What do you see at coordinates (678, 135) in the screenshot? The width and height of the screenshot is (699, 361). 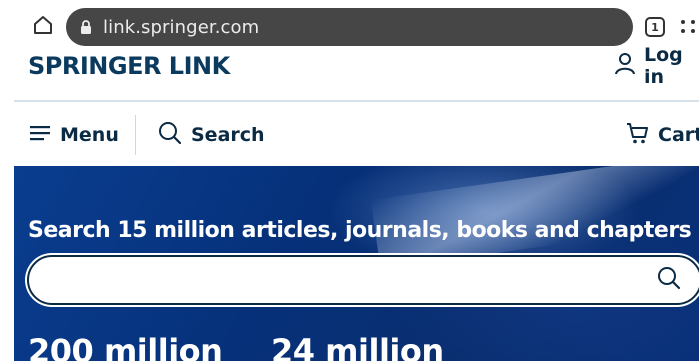 I see `cart-label: Cart` at bounding box center [678, 135].